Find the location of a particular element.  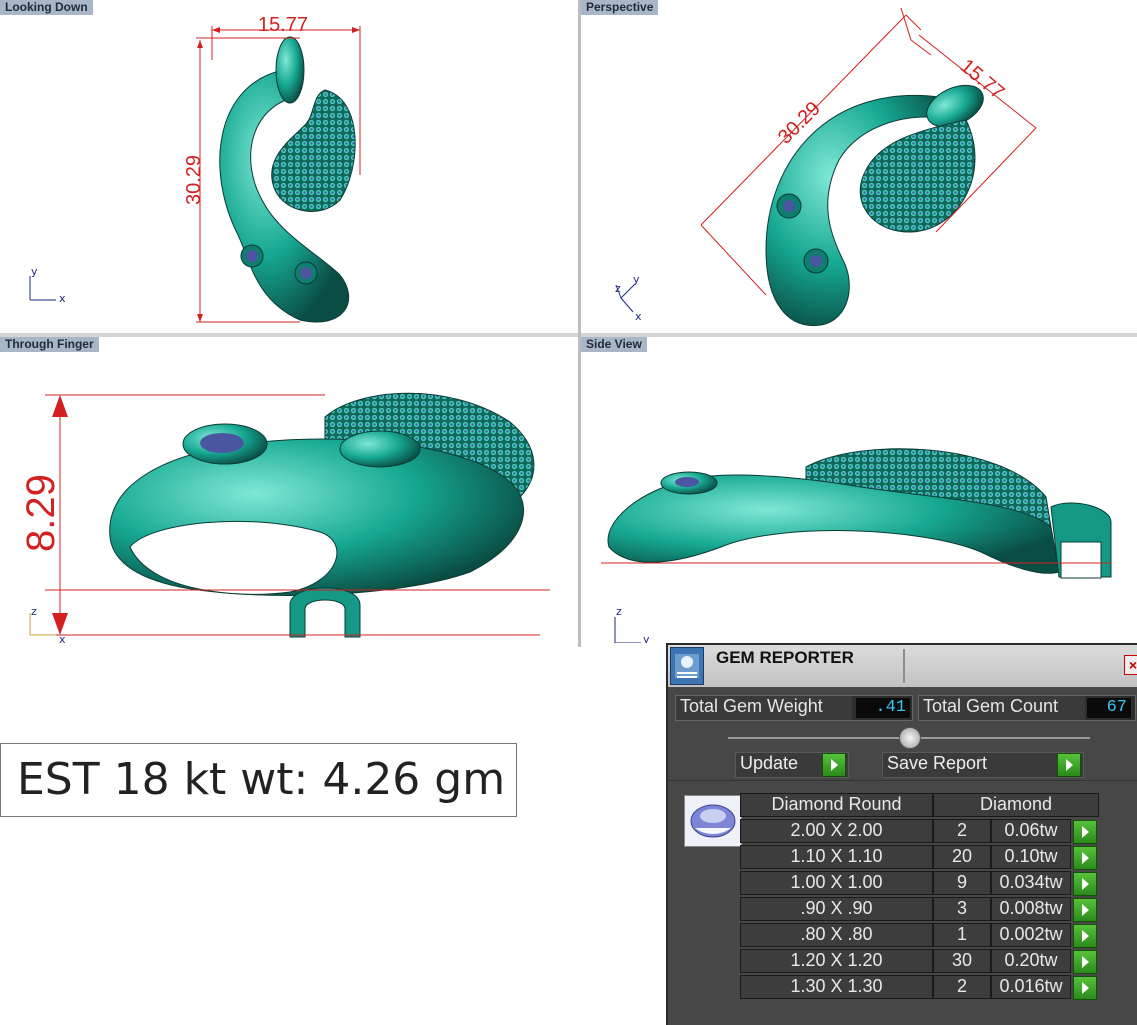

row-weight: 0.008tw is located at coordinates (1031, 909).